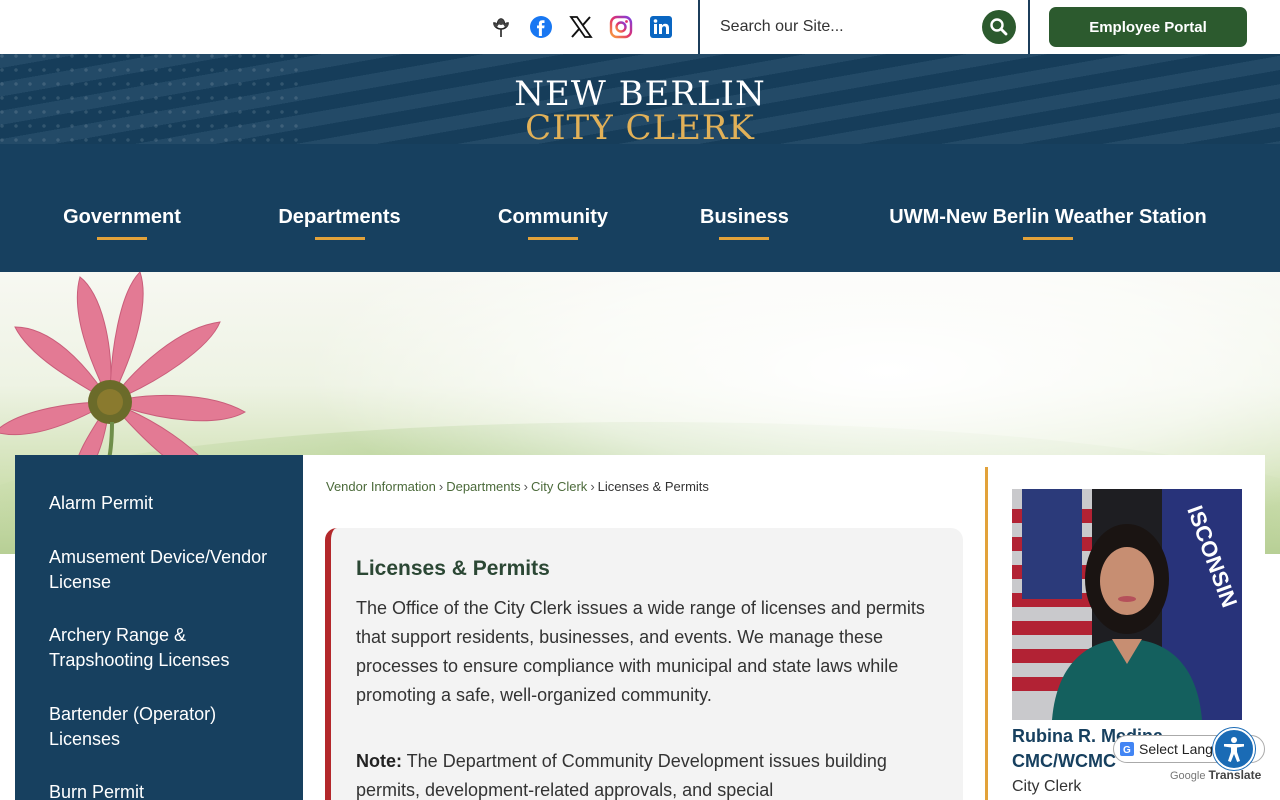 Image resolution: width=1280 pixels, height=800 pixels. I want to click on nav-weather-station: UWM-New Berlin Weather Station, so click(1048, 223).